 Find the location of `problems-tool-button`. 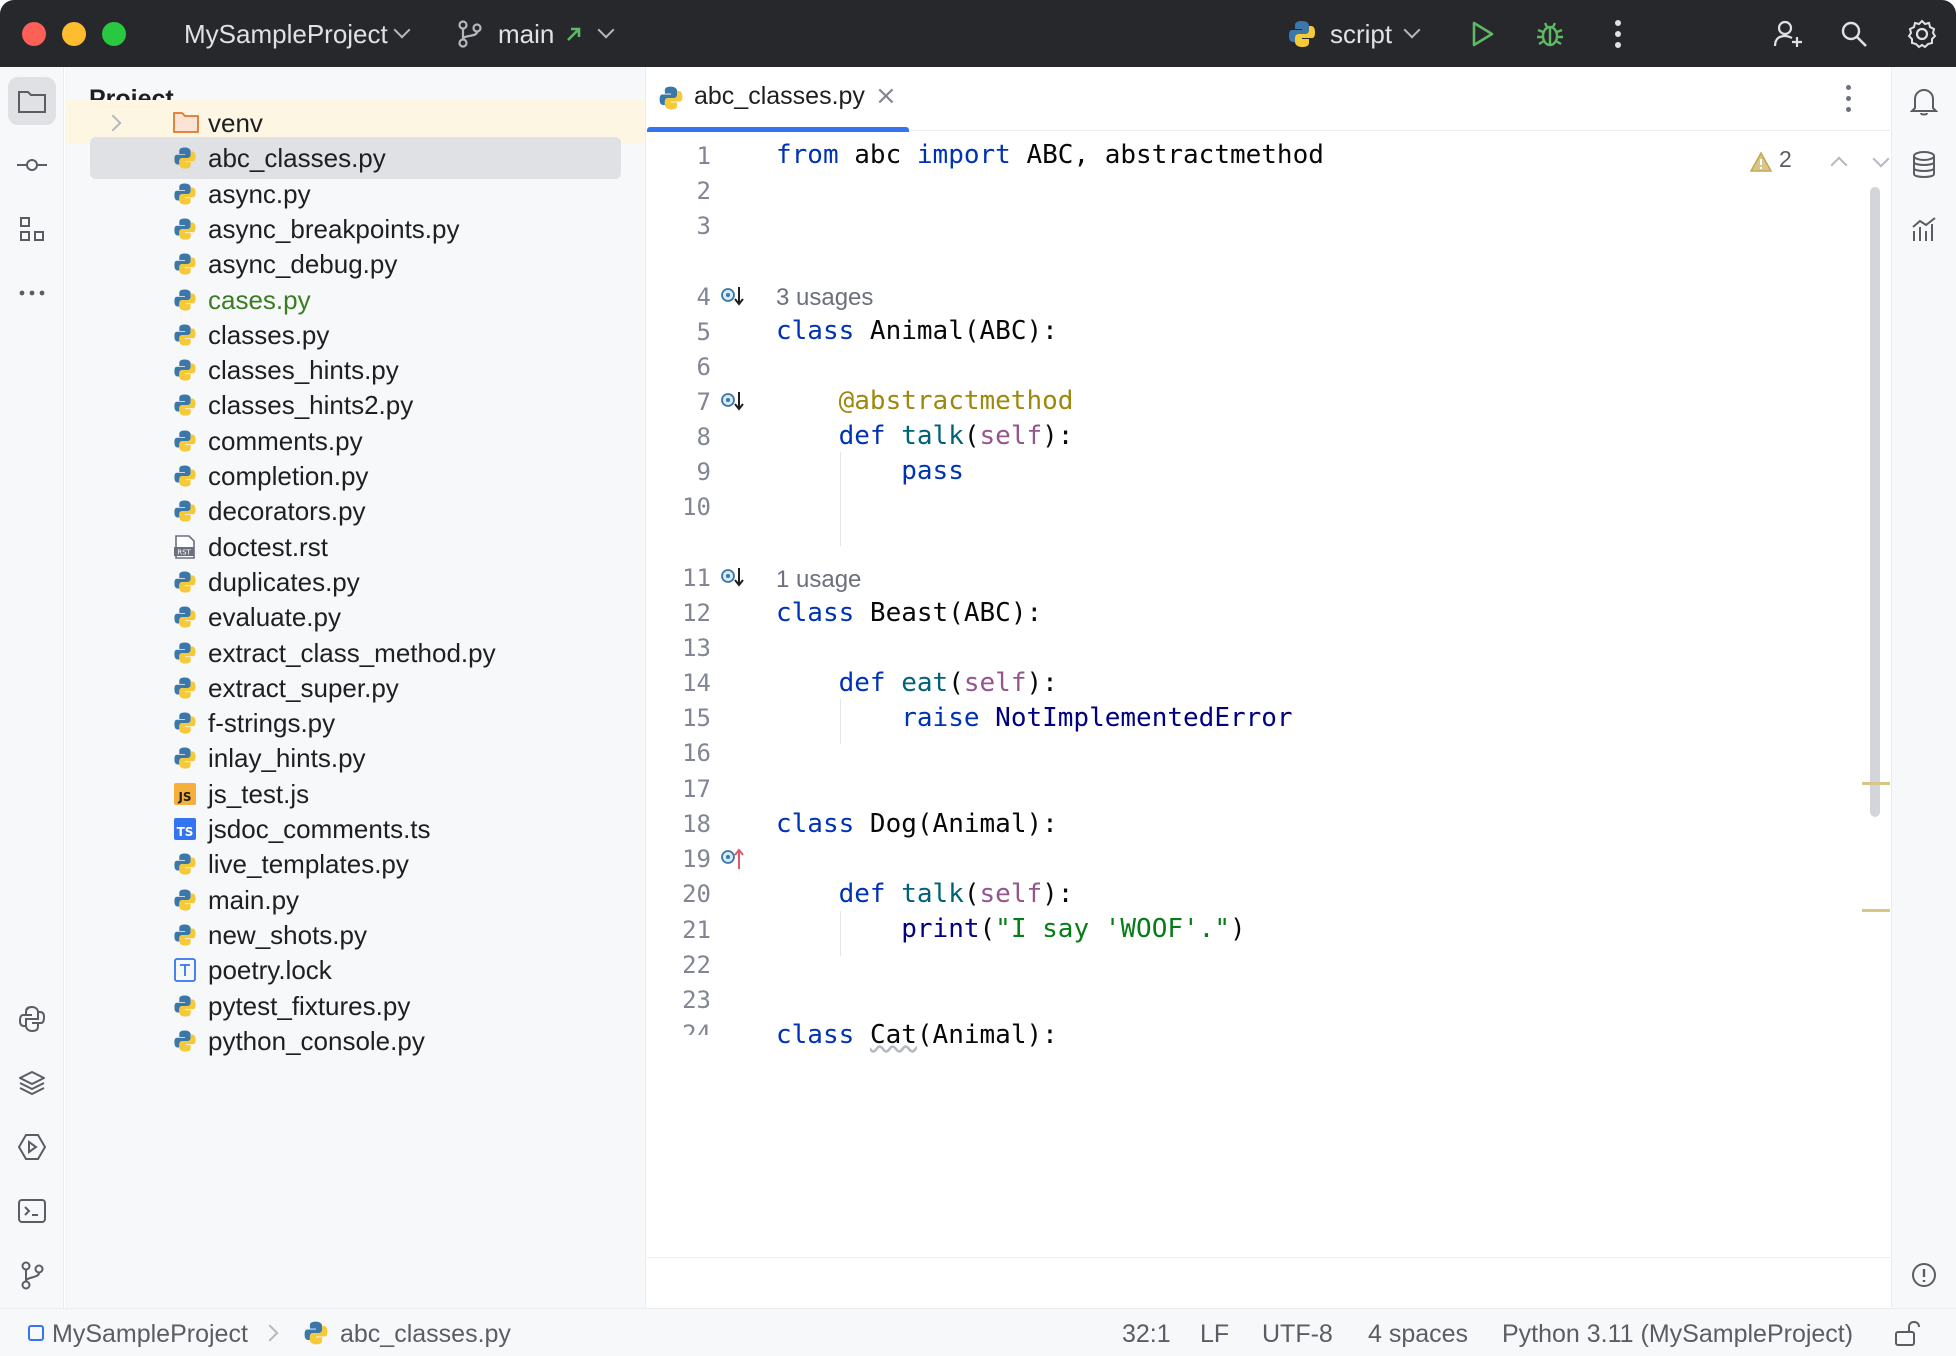

problems-tool-button is located at coordinates (1924, 1275).